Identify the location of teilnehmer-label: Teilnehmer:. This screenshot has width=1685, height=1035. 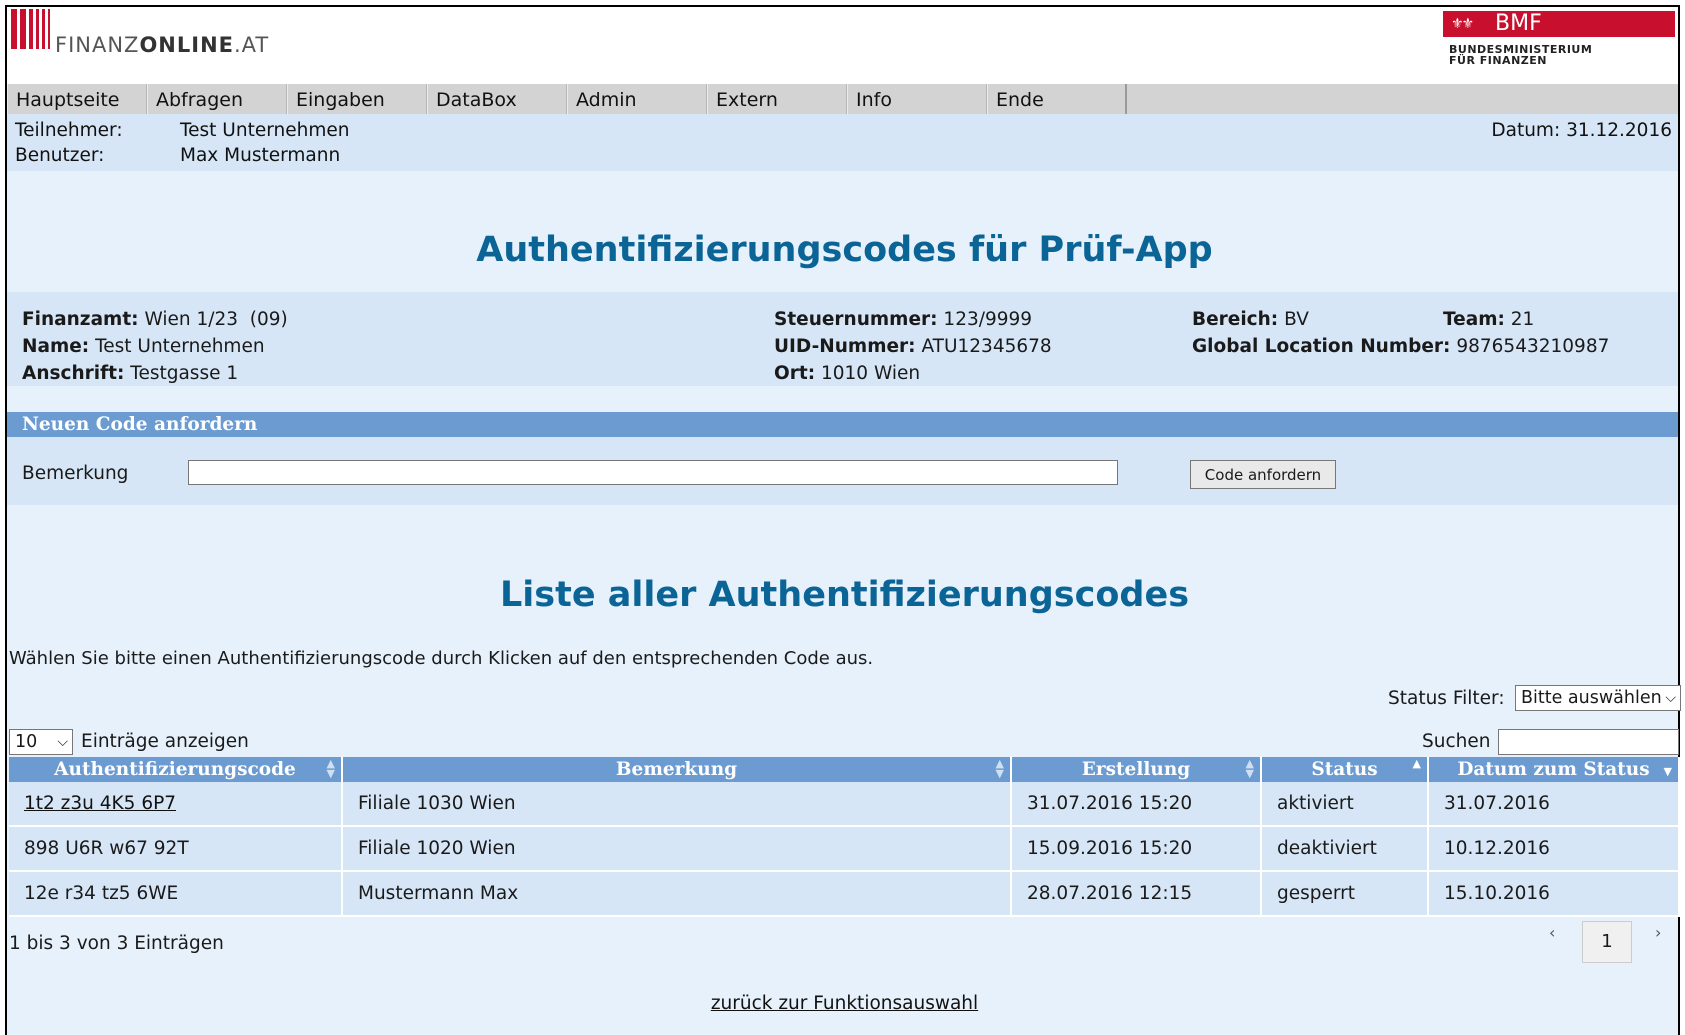
(69, 130).